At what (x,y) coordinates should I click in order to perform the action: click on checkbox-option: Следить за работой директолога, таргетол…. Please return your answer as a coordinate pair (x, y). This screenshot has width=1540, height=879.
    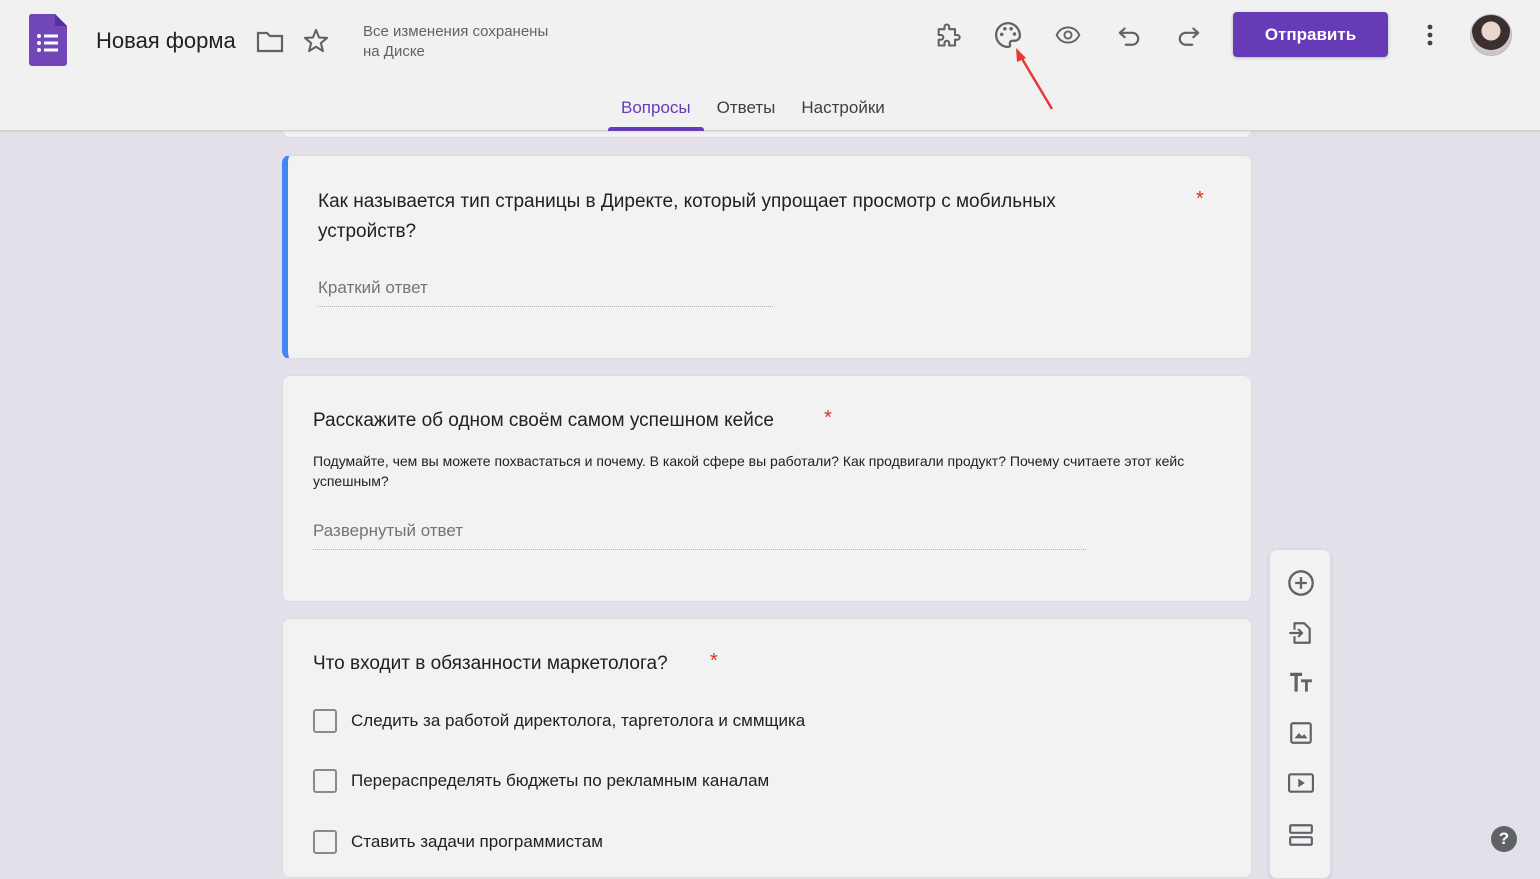
    Looking at the image, I should click on (559, 721).